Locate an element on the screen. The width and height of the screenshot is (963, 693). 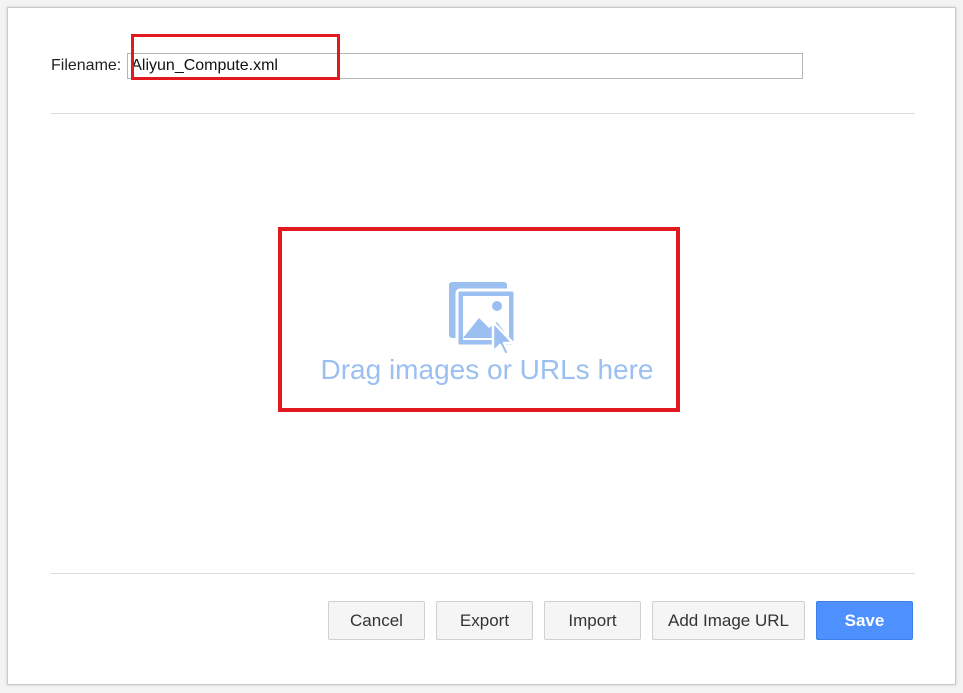
dropzone-text: Drag images or URLs here is located at coordinates (487, 369).